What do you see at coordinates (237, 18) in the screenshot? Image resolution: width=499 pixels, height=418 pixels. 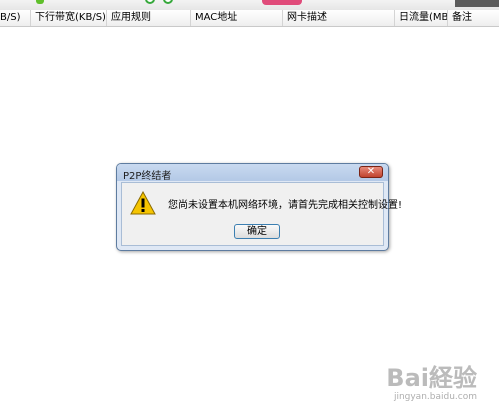 I see `column-header-mac: MAC地址` at bounding box center [237, 18].